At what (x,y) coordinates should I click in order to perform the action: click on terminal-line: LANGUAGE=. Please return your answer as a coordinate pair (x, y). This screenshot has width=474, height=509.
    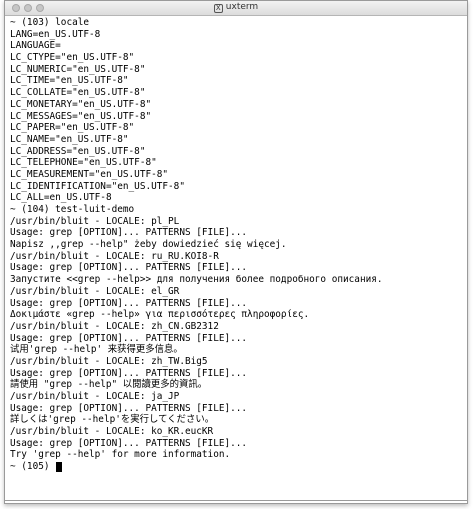
    Looking at the image, I should click on (35, 46).